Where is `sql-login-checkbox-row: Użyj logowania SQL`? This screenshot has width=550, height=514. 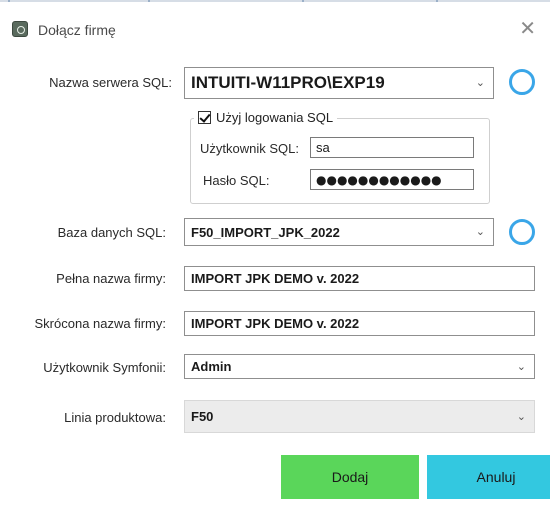 sql-login-checkbox-row: Użyj logowania SQL is located at coordinates (266, 117).